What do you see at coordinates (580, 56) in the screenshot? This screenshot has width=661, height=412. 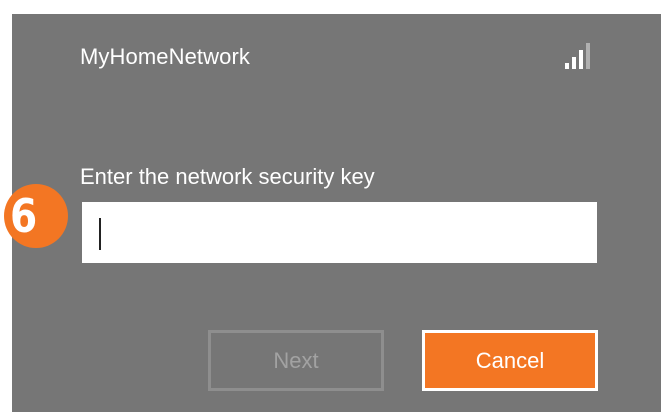 I see `wifi-signal-bars-icon` at bounding box center [580, 56].